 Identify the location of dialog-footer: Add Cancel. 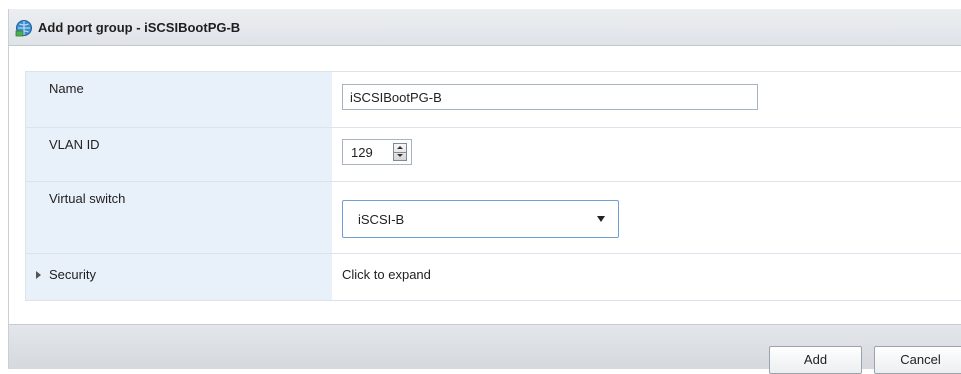
(485, 349).